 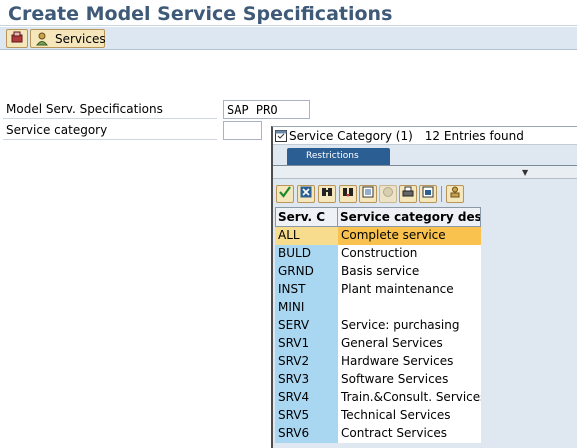 What do you see at coordinates (306, 362) in the screenshot?
I see `row-code: SRV2` at bounding box center [306, 362].